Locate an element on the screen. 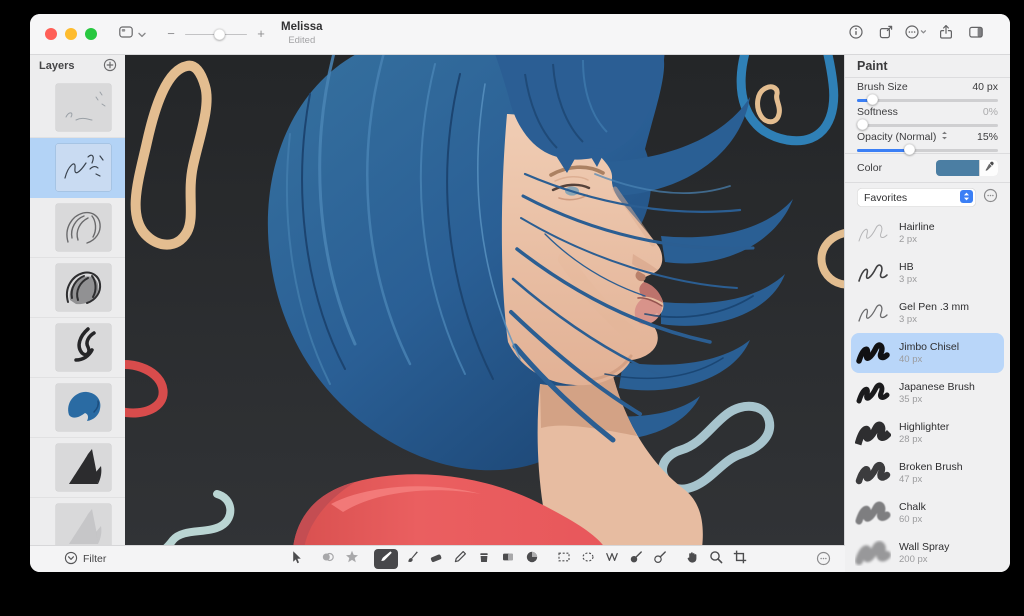 This screenshot has width=1024, height=616. brush-item-hairline: Hairline 2 px is located at coordinates (927, 233).